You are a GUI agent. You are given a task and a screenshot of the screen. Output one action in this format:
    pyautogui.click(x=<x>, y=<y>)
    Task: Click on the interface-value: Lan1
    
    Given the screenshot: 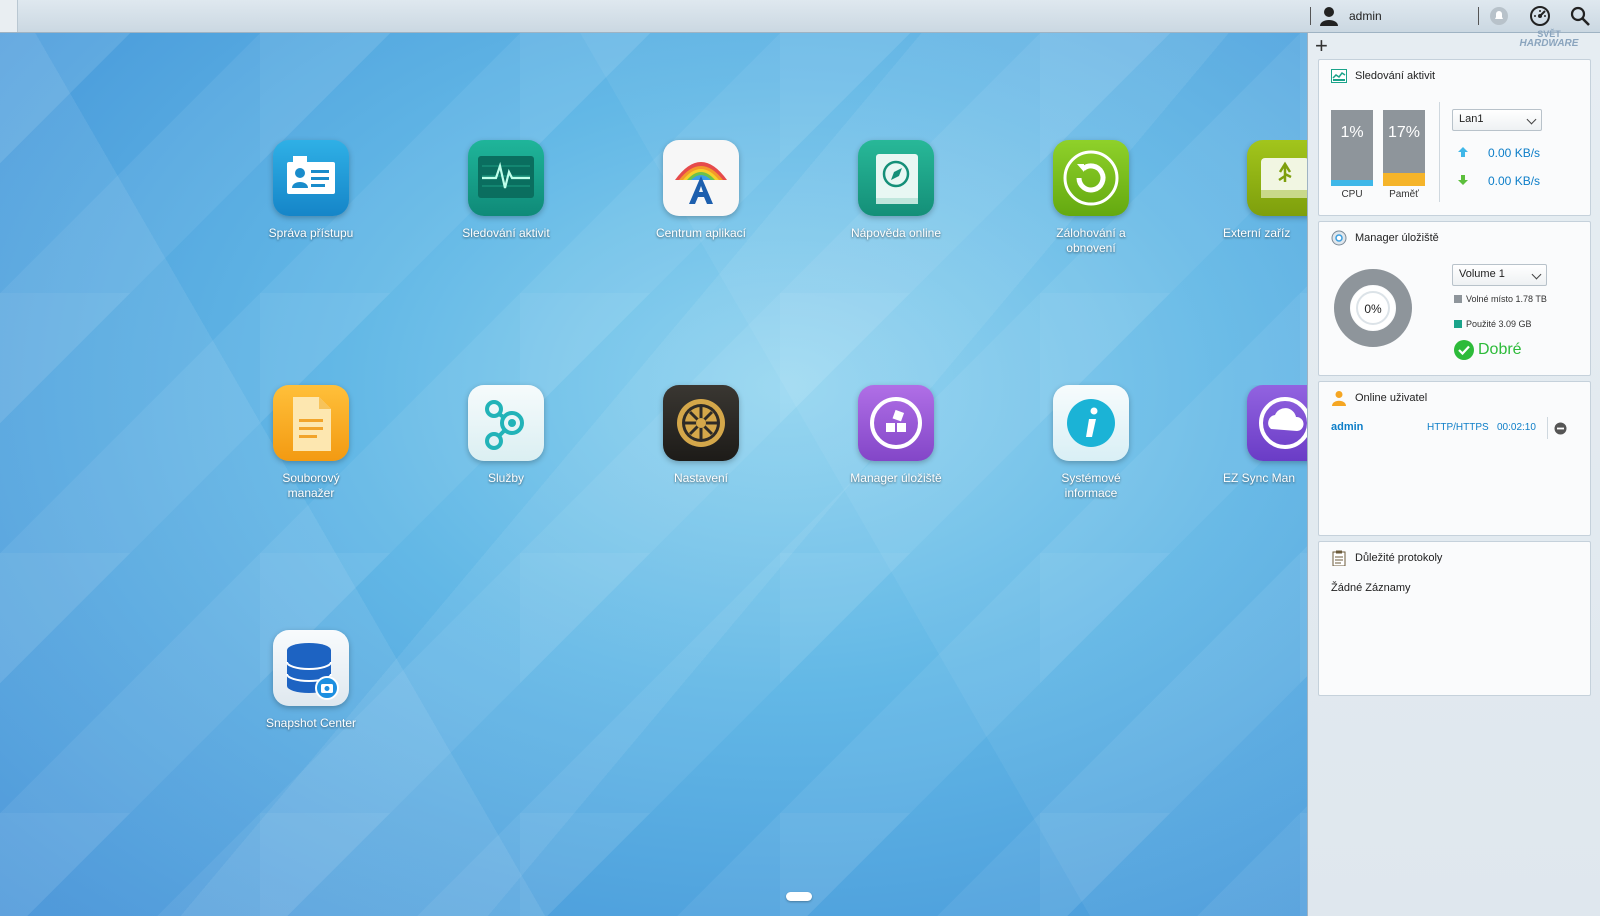 What is the action you would take?
    pyautogui.click(x=1471, y=119)
    